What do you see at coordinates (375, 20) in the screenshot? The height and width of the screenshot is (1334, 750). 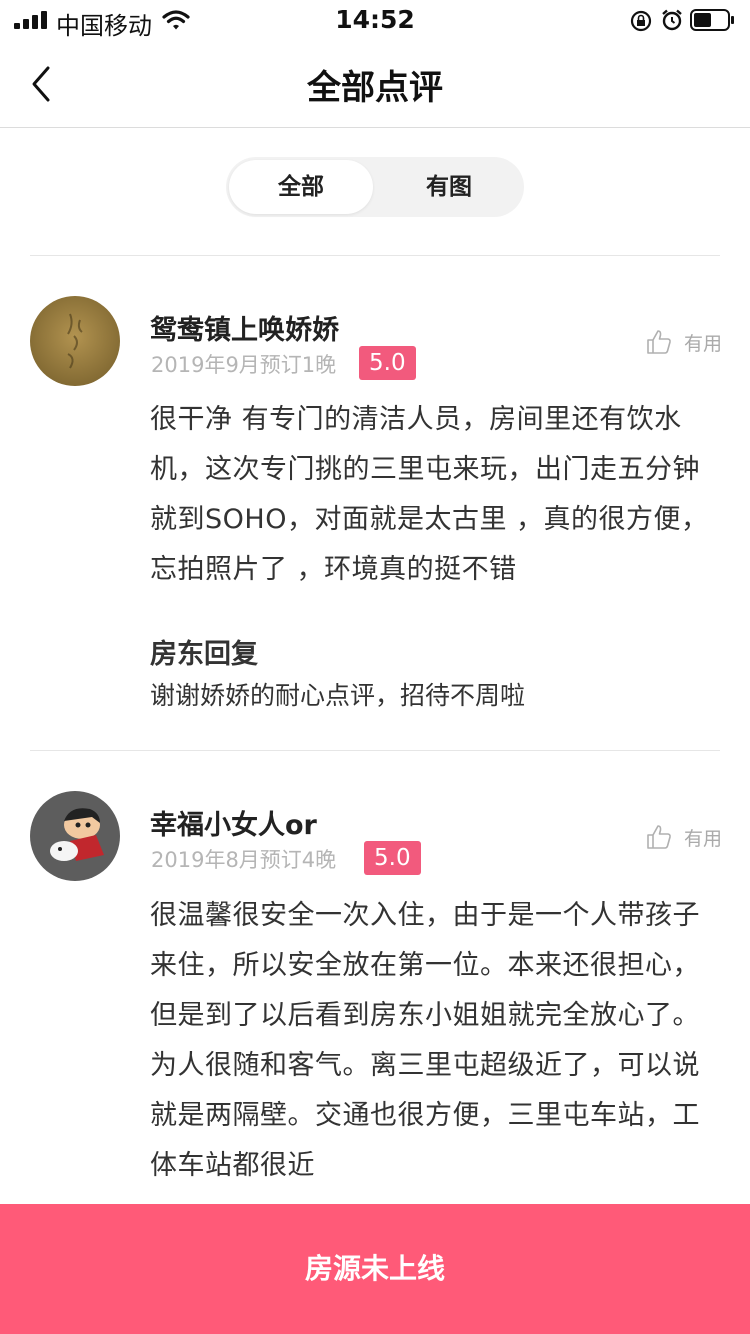 I see `status-bar: 中国移动 14:52` at bounding box center [375, 20].